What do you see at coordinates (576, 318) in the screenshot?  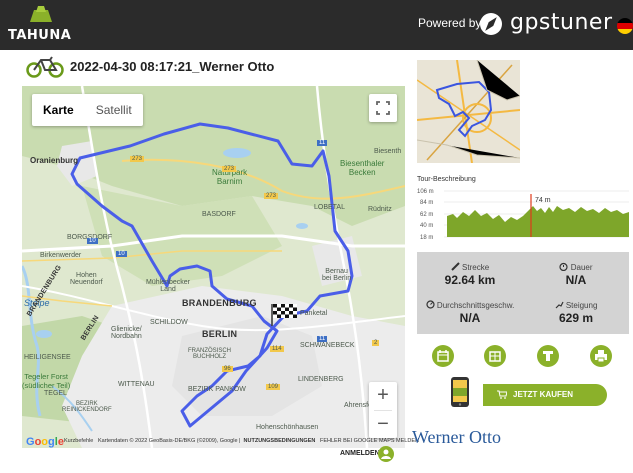 I see `stat-value: 629 m` at bounding box center [576, 318].